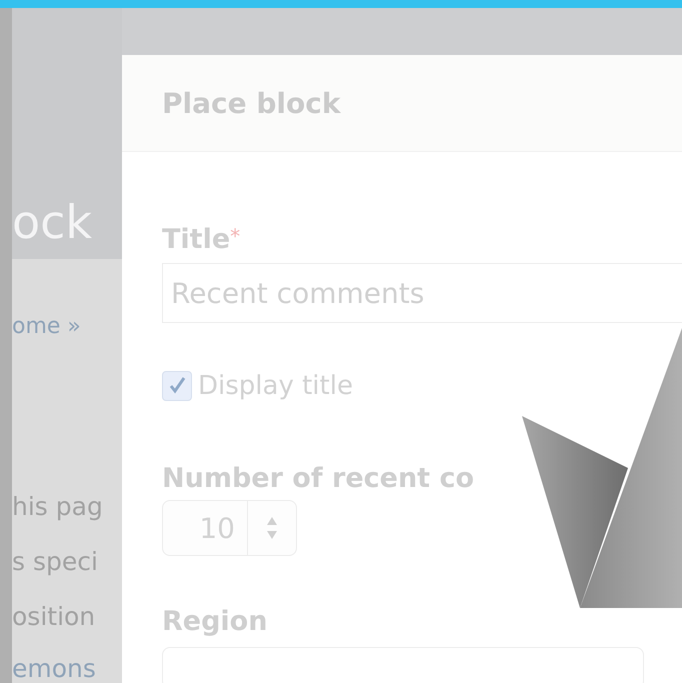 The height and width of the screenshot is (683, 682). Describe the element at coordinates (272, 528) in the screenshot. I see `spinner-arrows-icon` at that location.